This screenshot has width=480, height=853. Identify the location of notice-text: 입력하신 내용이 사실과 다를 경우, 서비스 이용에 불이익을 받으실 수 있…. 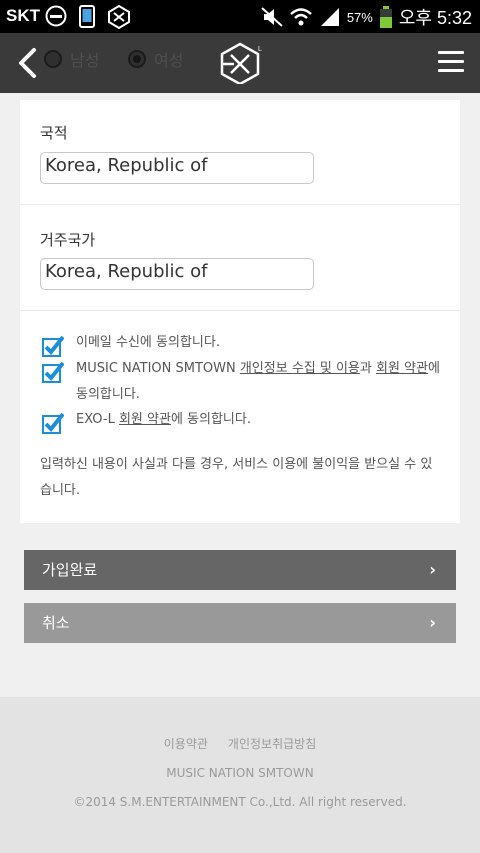
(236, 477).